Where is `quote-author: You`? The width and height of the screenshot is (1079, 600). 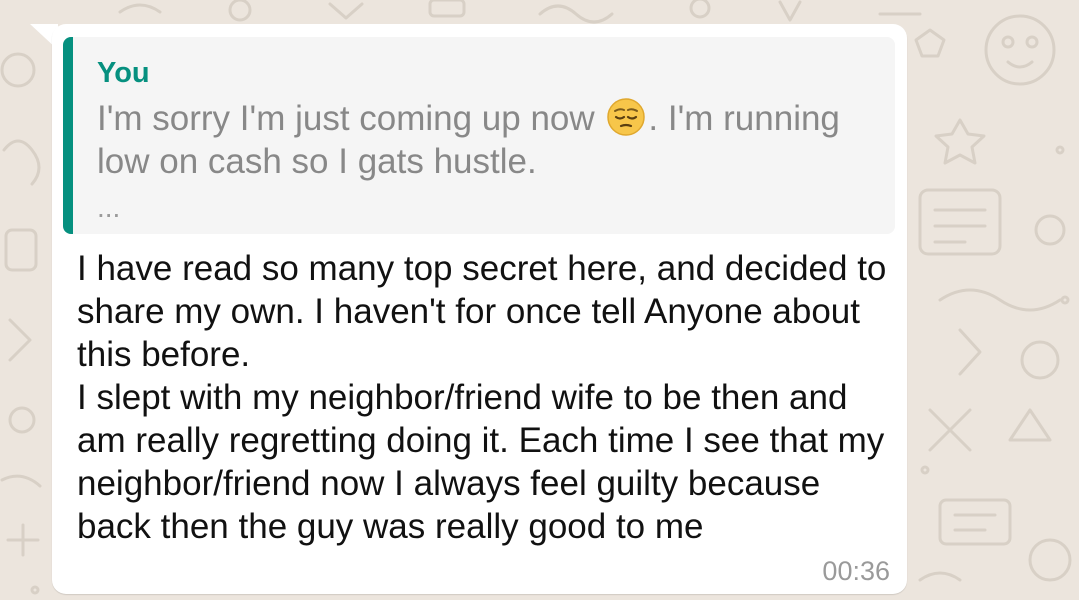 quote-author: You is located at coordinates (123, 73).